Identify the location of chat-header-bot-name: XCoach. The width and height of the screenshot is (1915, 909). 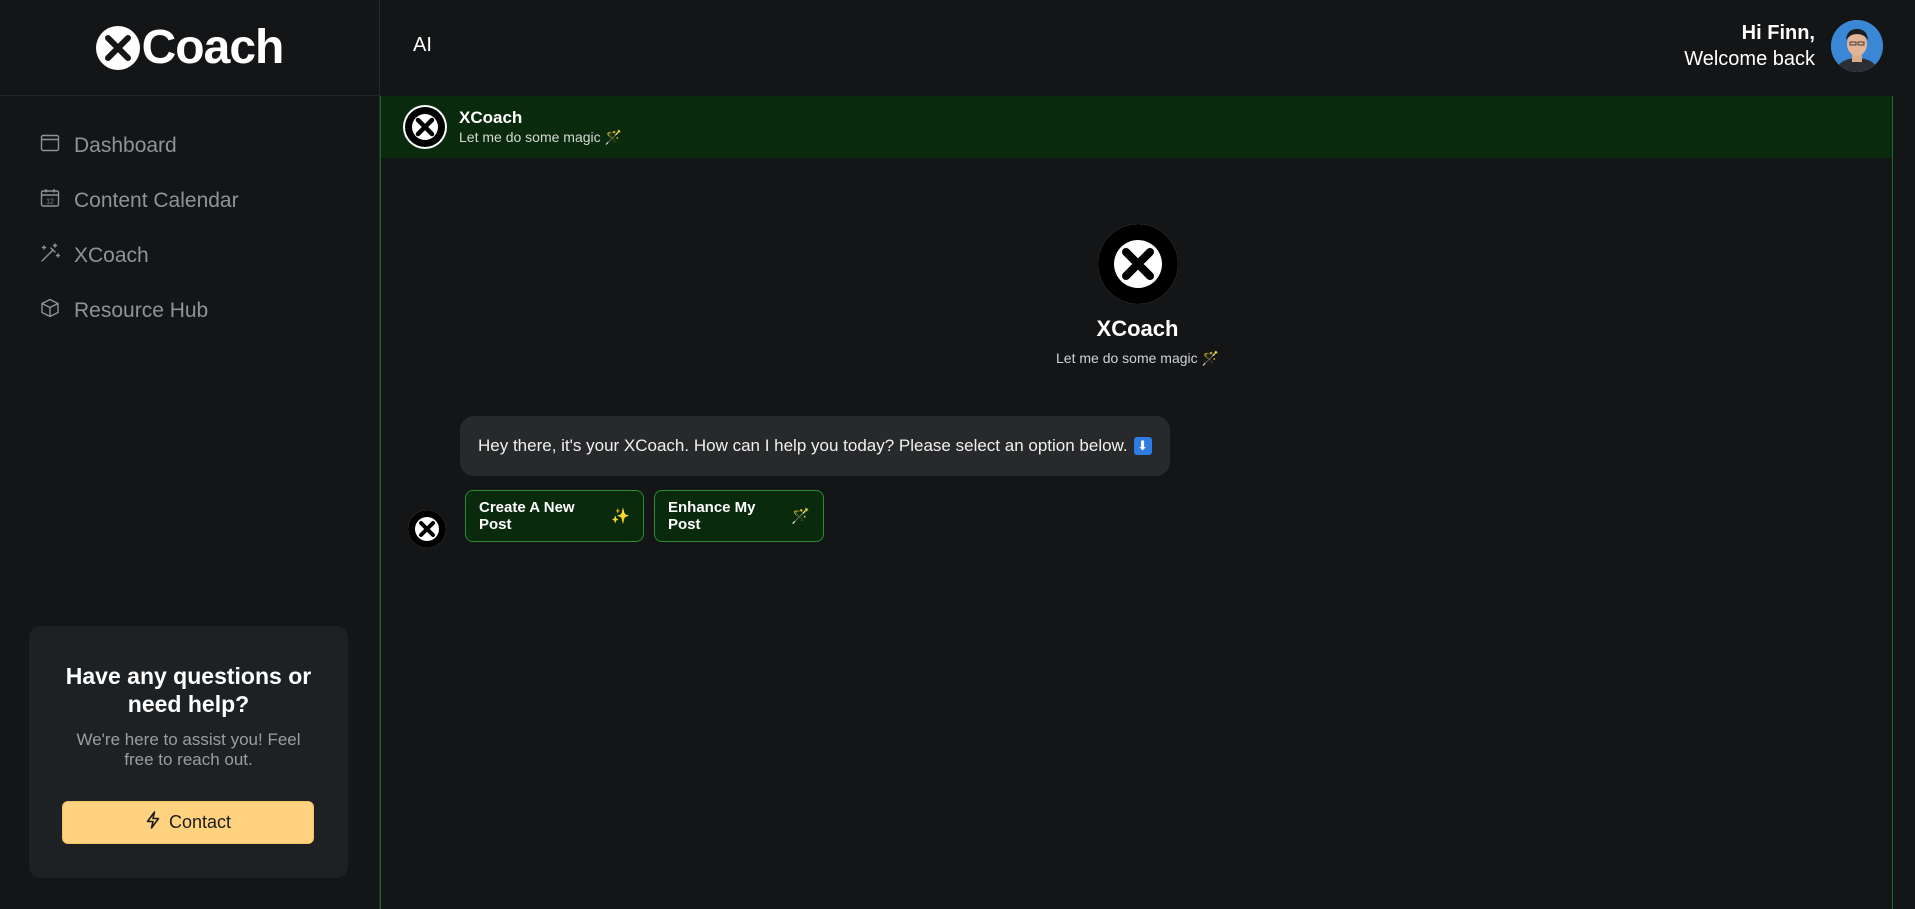
(491, 117).